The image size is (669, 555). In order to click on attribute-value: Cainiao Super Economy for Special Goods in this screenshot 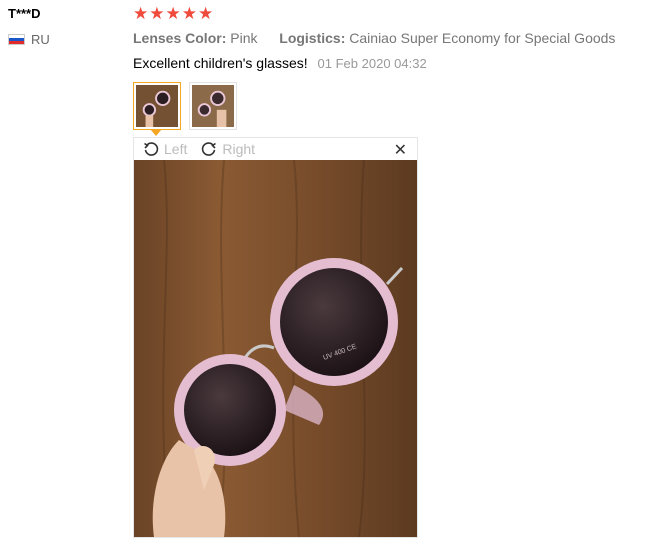, I will do `click(482, 38)`.